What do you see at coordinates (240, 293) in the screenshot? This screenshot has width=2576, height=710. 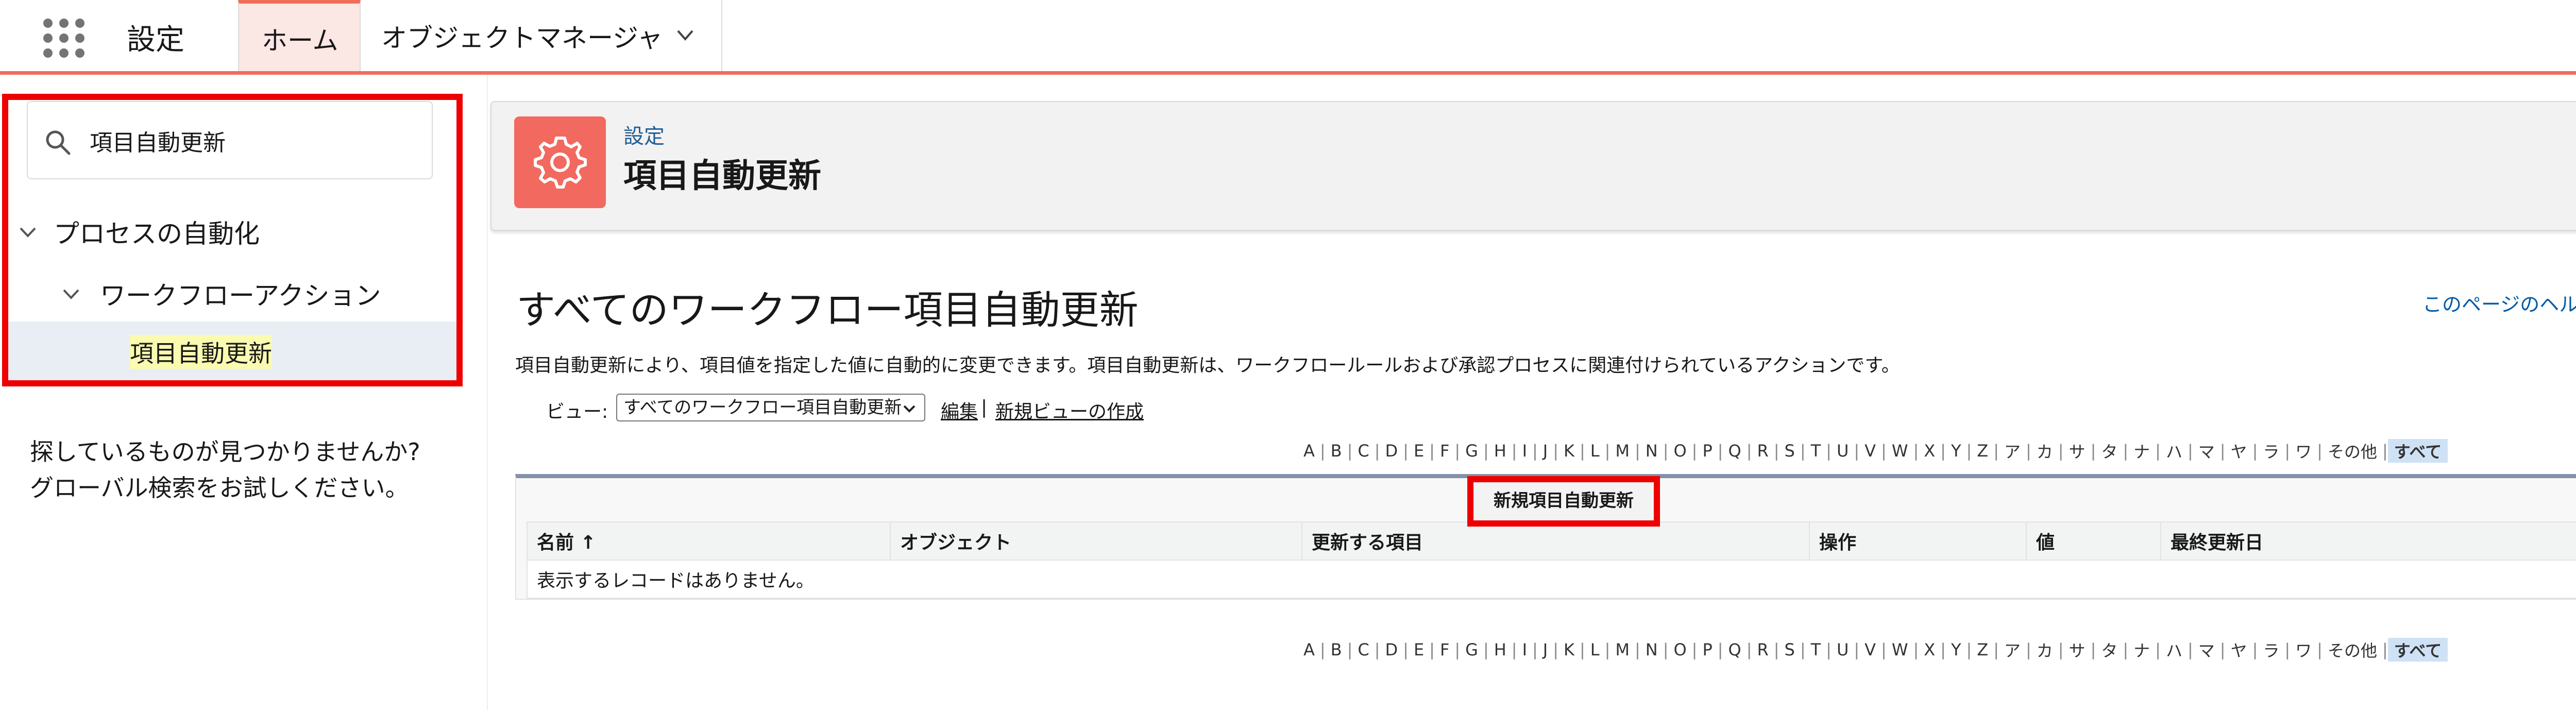 I see `tree-item-workflow-actions: ワークフローアクション` at bounding box center [240, 293].